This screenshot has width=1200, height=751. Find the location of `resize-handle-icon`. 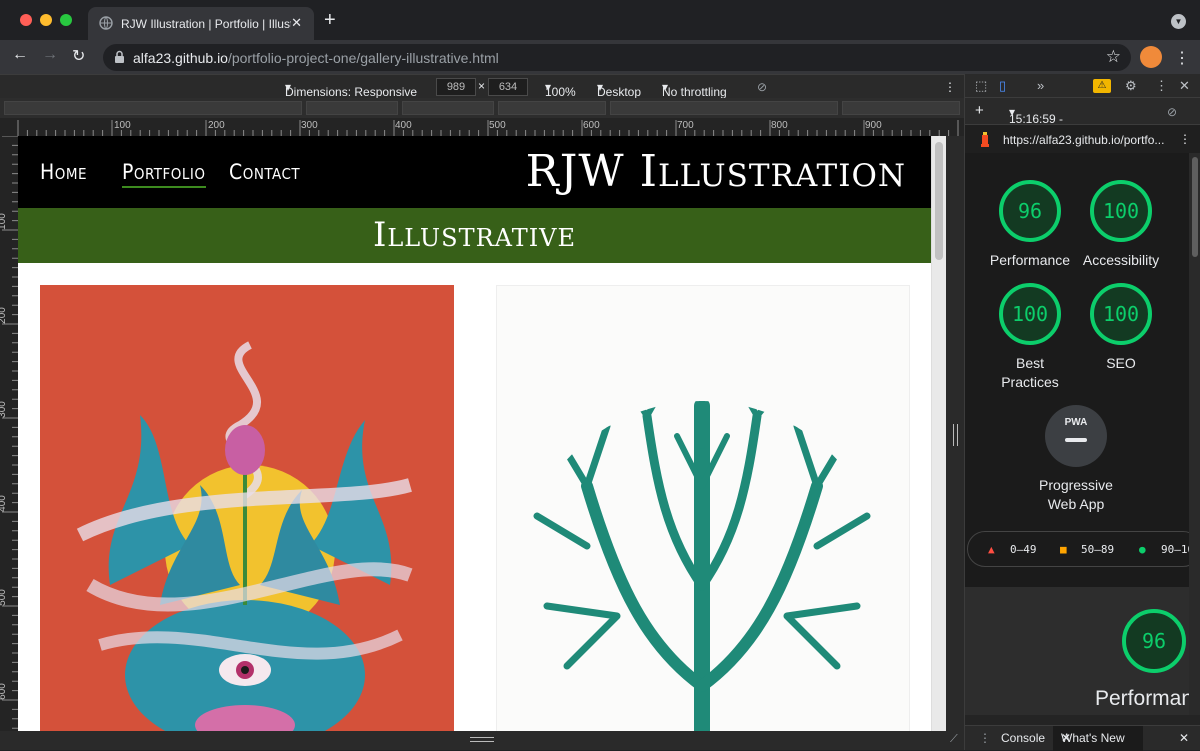

resize-handle-icon is located at coordinates (955, 435).